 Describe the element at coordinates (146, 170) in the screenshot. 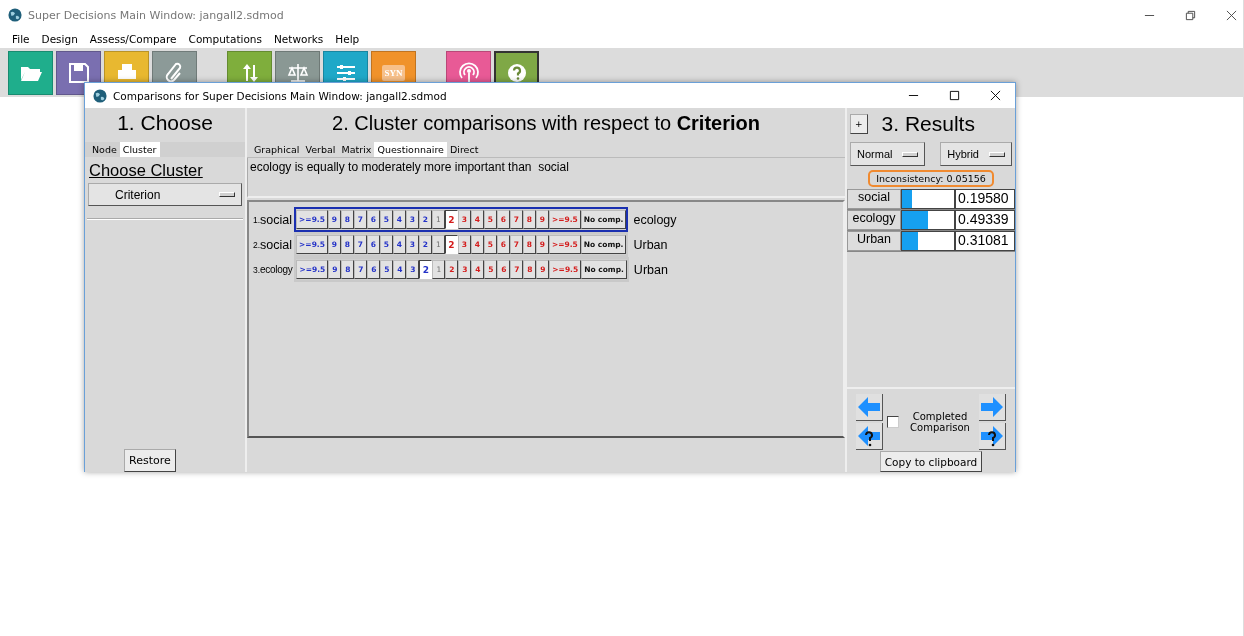

I see `choose-cluster-label: Choose Cluster` at that location.